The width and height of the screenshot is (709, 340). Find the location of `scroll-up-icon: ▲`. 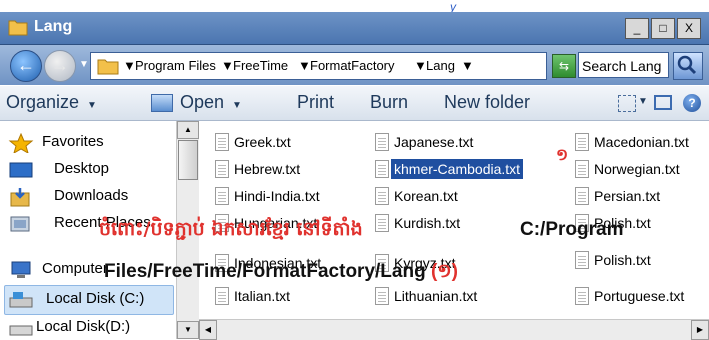

scroll-up-icon: ▲ is located at coordinates (188, 130).